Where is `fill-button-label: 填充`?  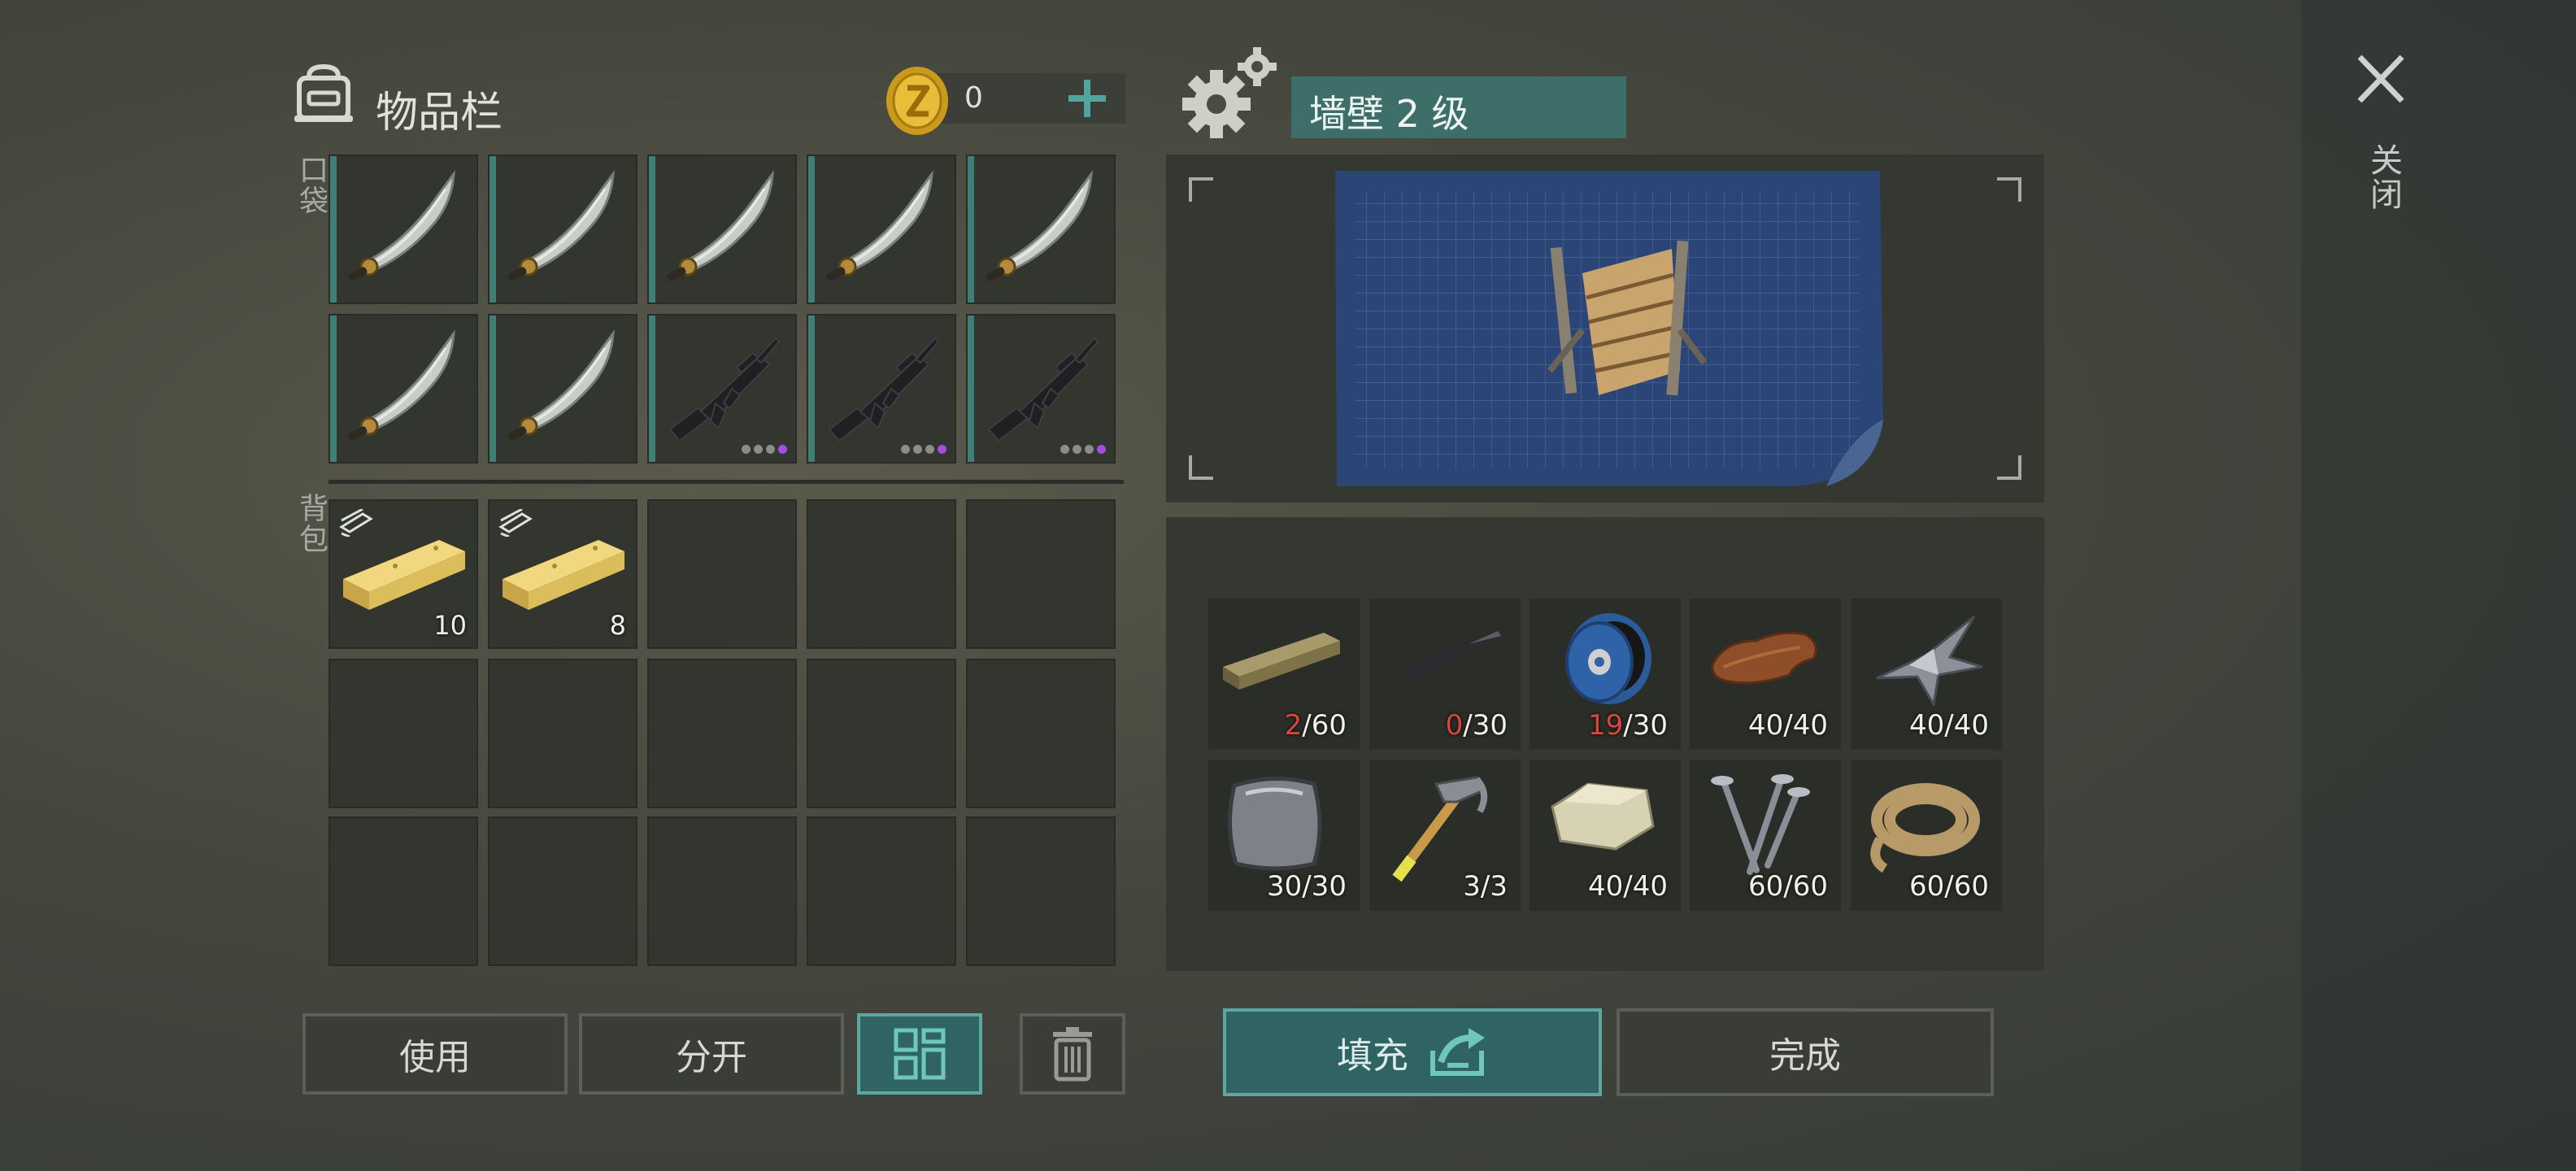 fill-button-label: 填充 is located at coordinates (1372, 1056).